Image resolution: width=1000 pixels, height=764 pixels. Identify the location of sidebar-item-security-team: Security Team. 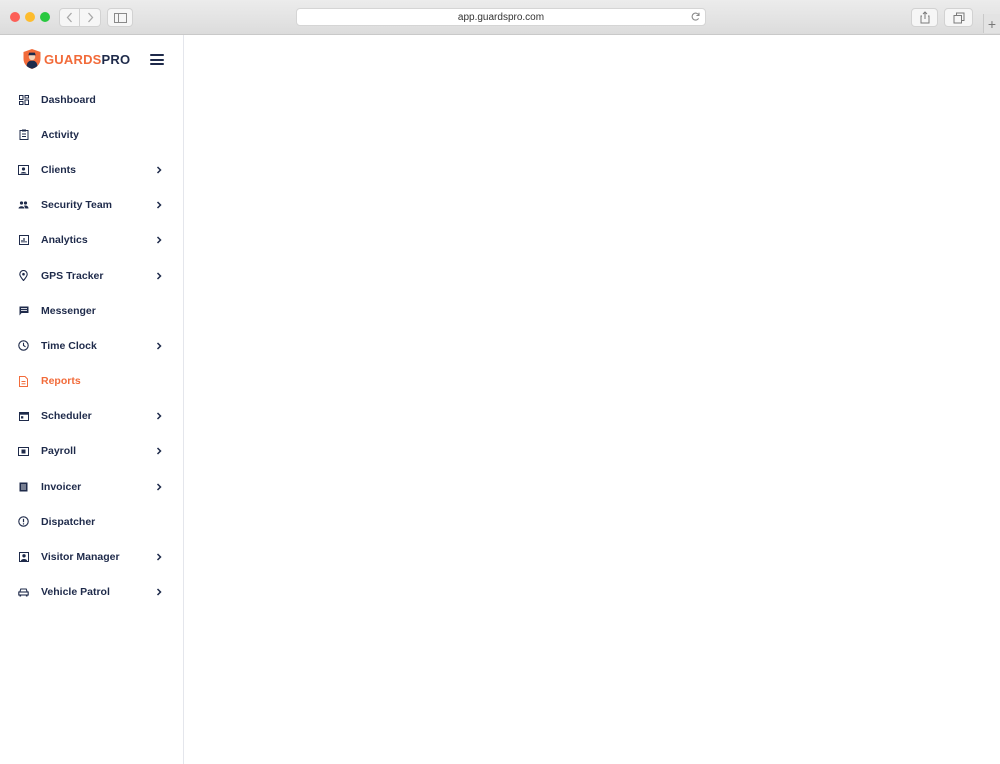
(91, 205).